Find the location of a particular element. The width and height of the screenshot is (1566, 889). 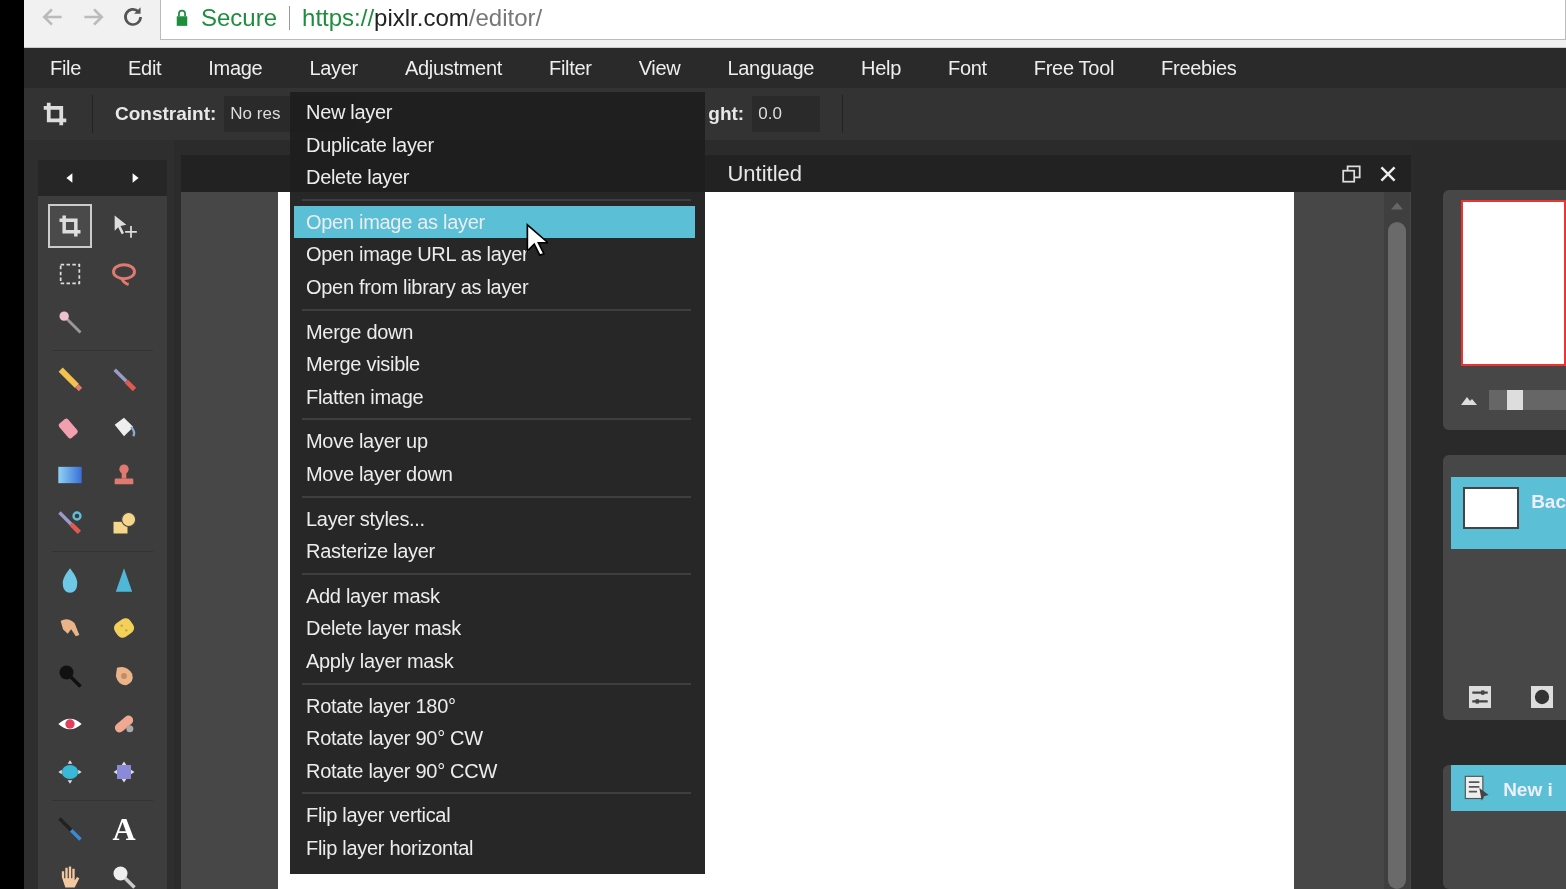

height-label: ght: is located at coordinates (726, 114).